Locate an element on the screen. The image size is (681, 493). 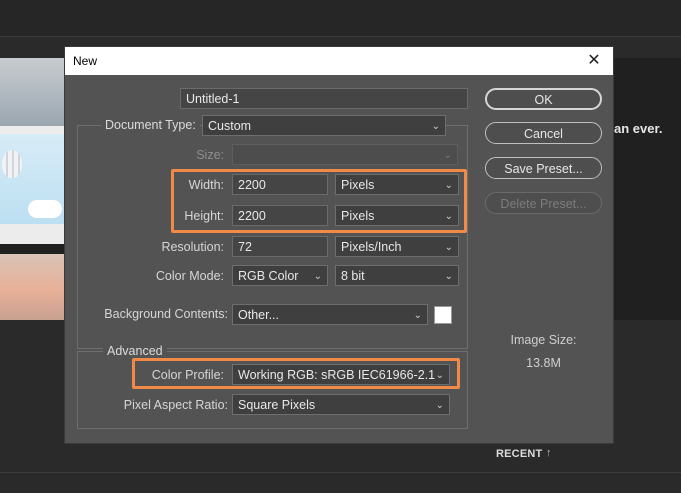
document-type-select: Custom ⌄ is located at coordinates (324, 125).